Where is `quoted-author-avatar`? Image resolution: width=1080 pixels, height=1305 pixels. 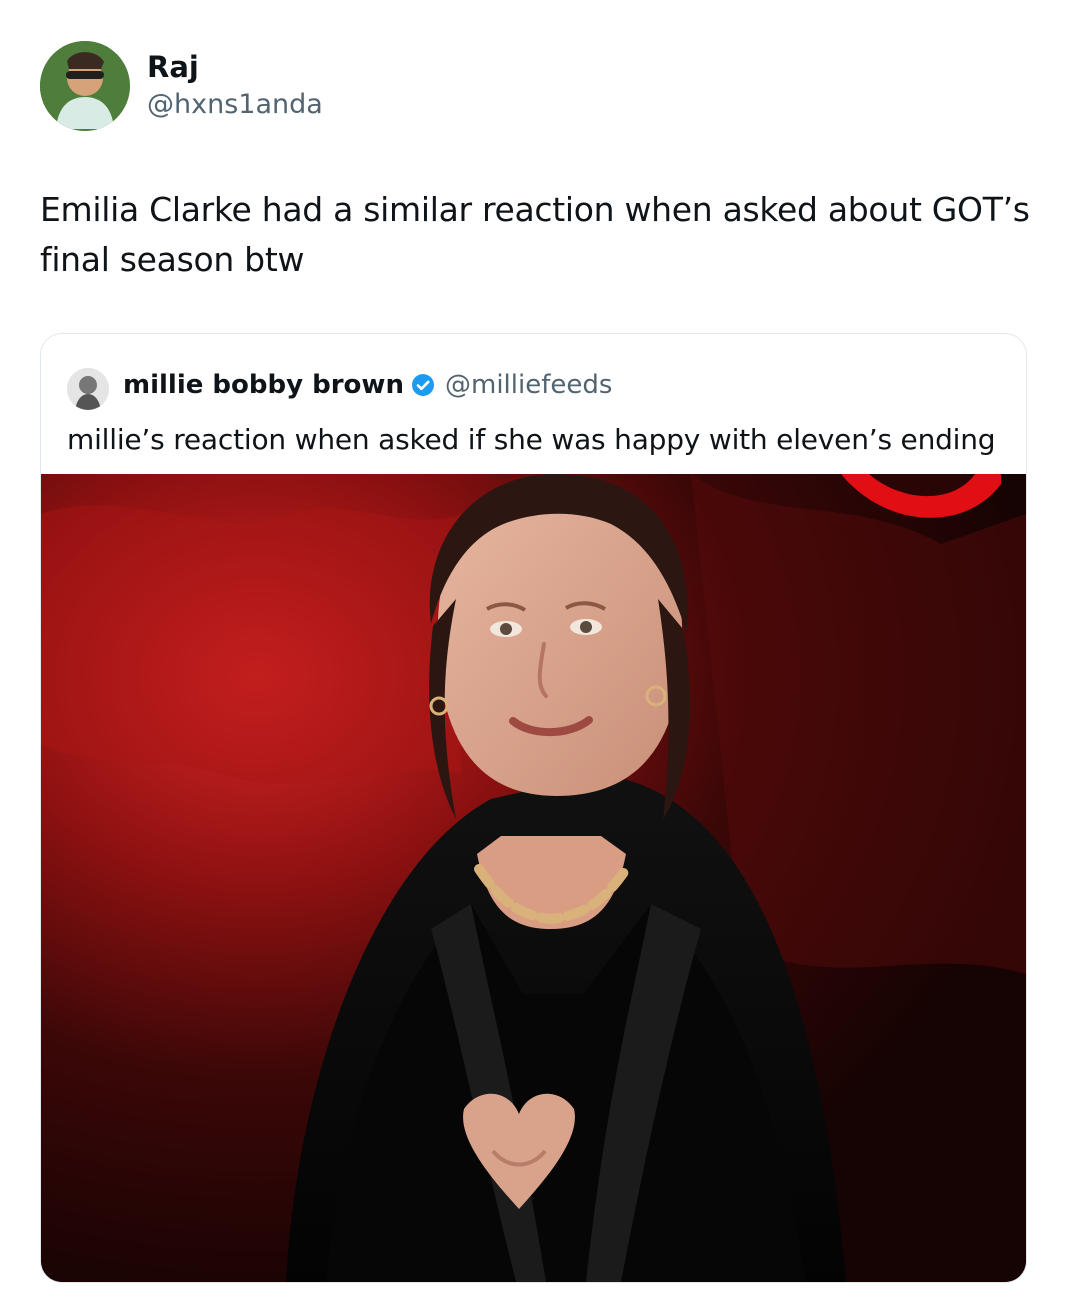 quoted-author-avatar is located at coordinates (88, 389).